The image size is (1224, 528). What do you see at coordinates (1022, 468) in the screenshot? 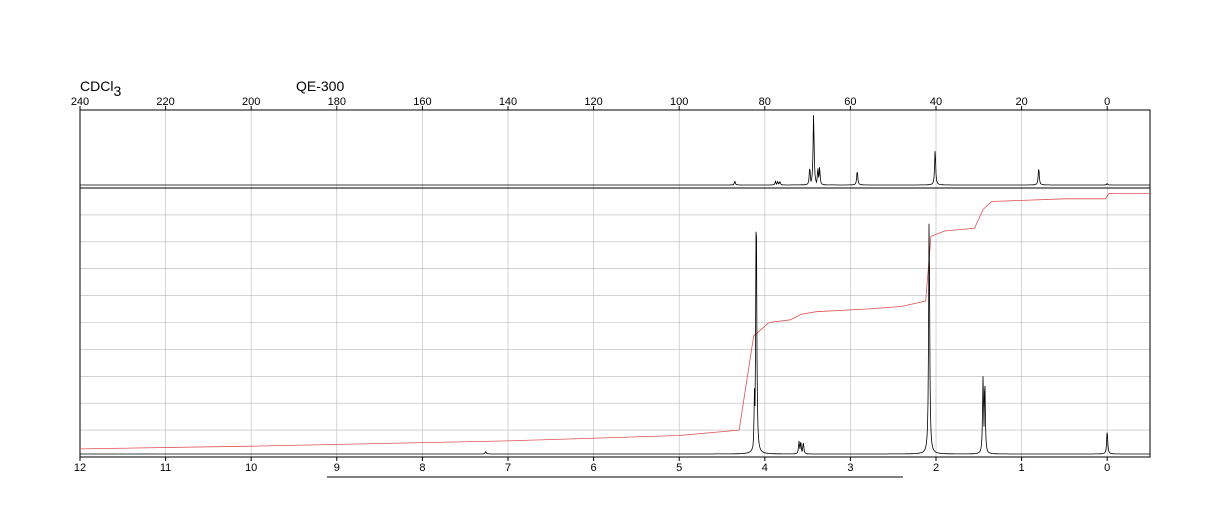
I see `h1-tick-label: 1` at bounding box center [1022, 468].